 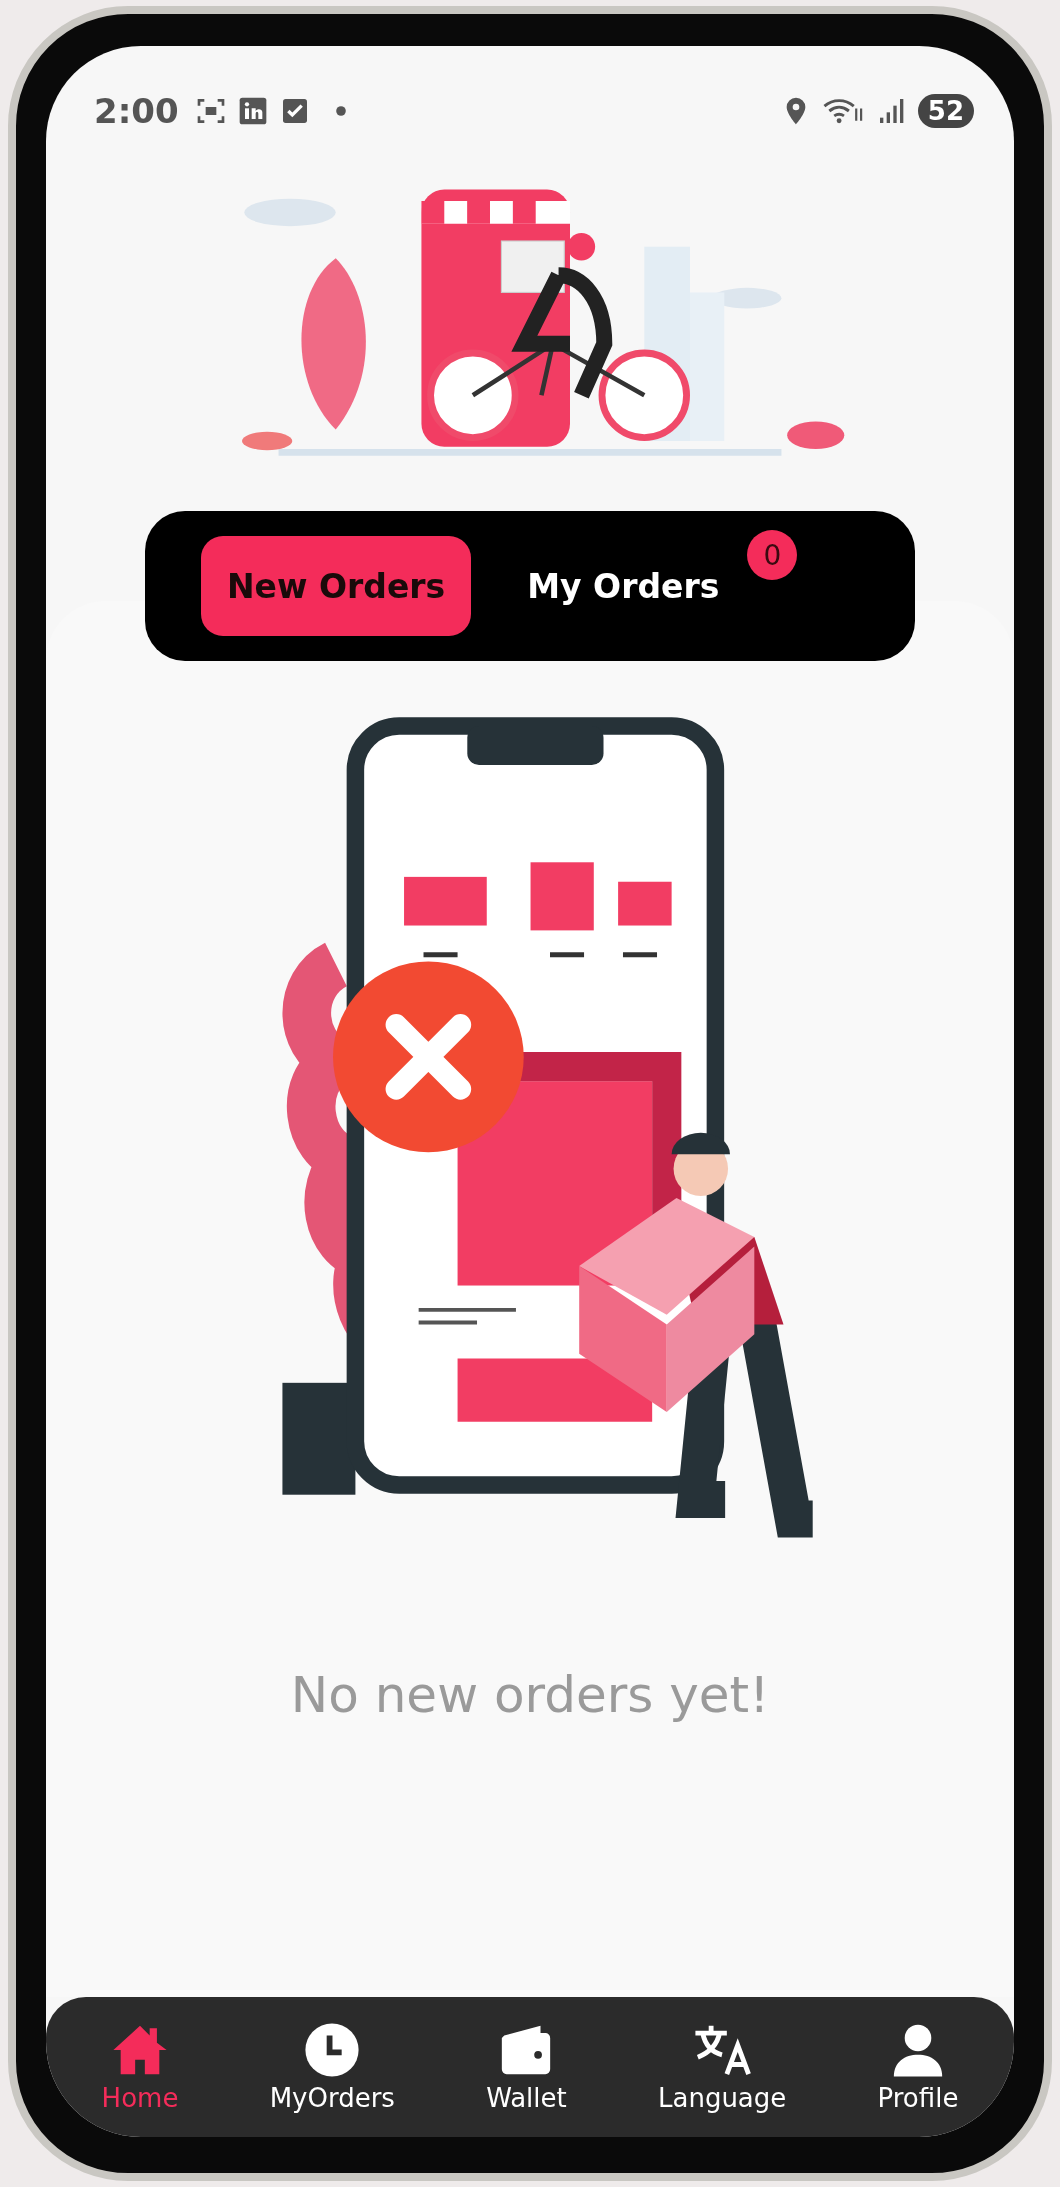 What do you see at coordinates (623, 586) in the screenshot?
I see `order-tab: My Orders` at bounding box center [623, 586].